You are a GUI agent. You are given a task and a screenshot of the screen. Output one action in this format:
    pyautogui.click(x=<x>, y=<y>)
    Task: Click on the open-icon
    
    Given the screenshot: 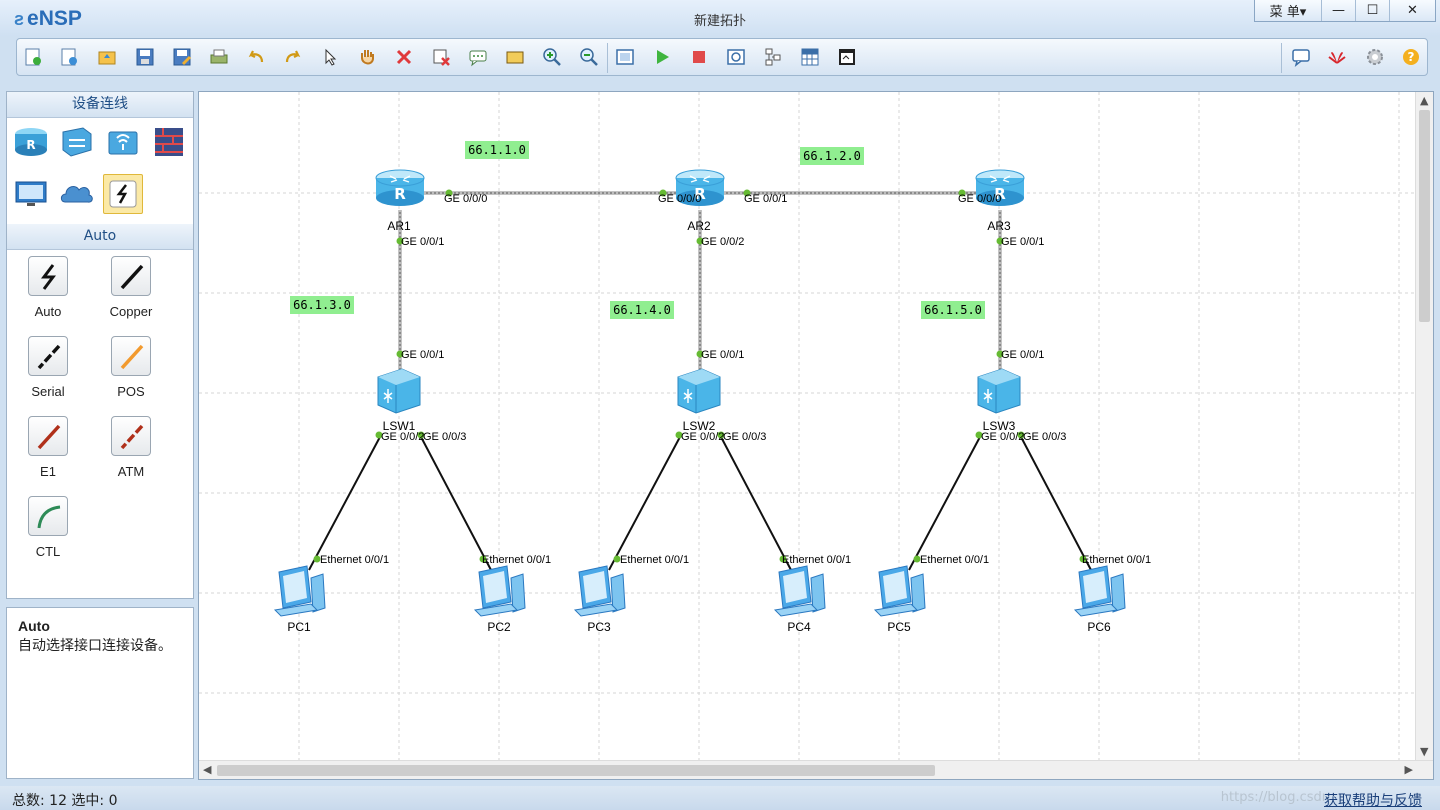 What is the action you would take?
    pyautogui.click(x=107, y=57)
    